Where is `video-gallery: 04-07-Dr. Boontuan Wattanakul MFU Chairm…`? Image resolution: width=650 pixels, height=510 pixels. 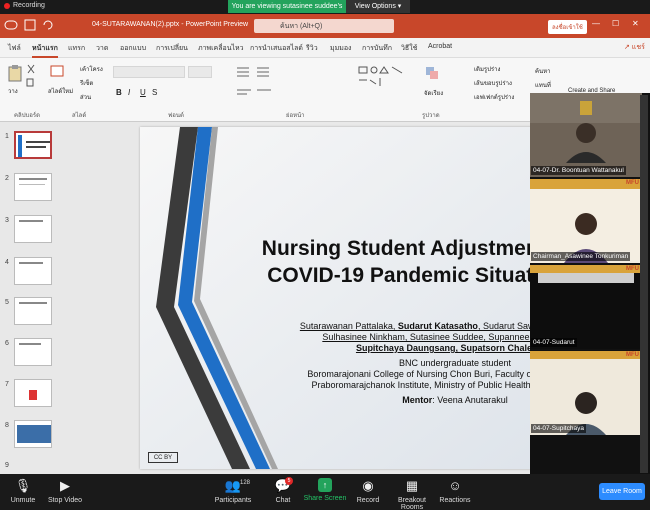
video-gallery: 04-07-Dr. Boontuan Wattanakul MFU Chairm… is located at coordinates (590, 283).